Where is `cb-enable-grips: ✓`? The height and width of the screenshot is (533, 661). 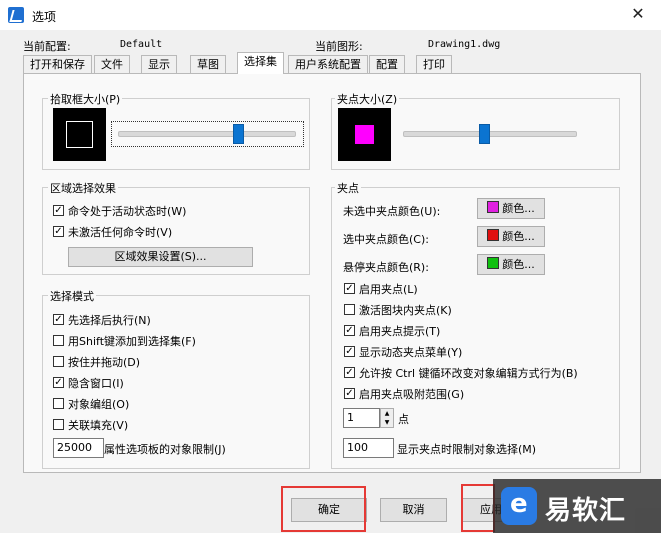
cb-enable-grips: ✓ is located at coordinates (349, 288).